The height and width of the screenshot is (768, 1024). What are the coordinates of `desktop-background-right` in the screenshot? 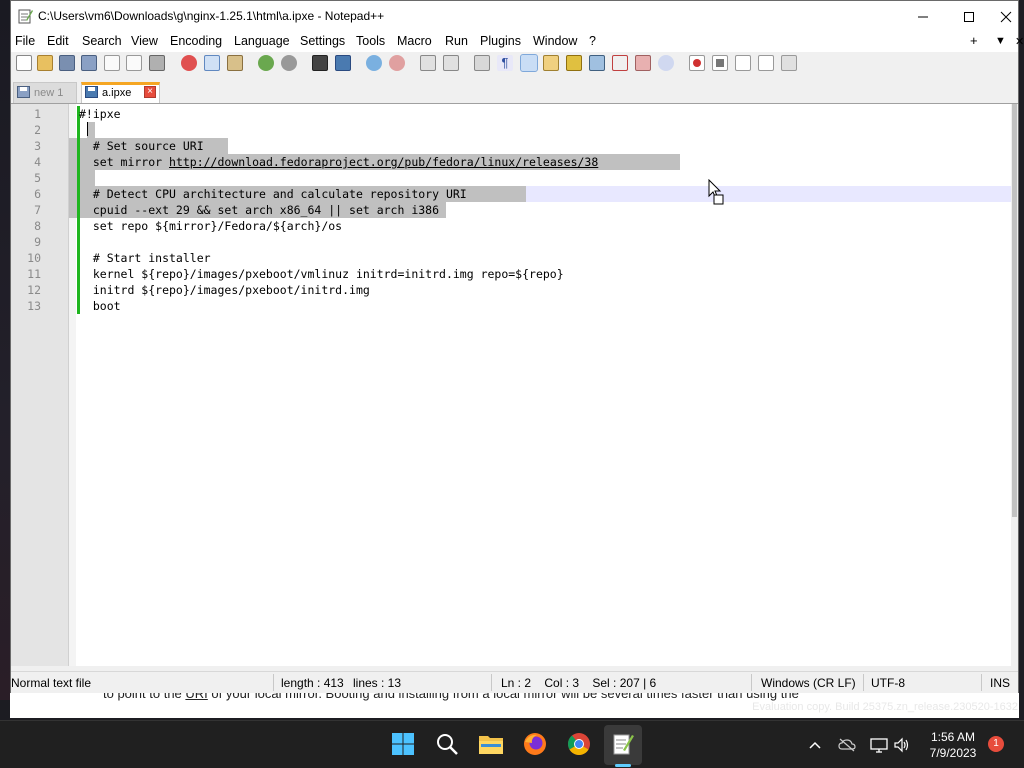 It's located at (1021, 350).